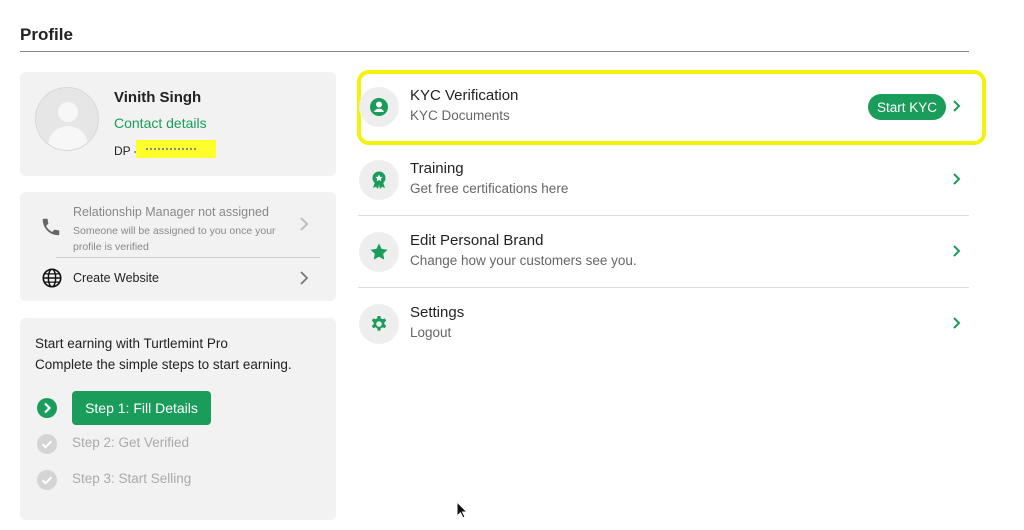 This screenshot has height=530, width=1024. I want to click on brand-icon-circle, so click(379, 252).